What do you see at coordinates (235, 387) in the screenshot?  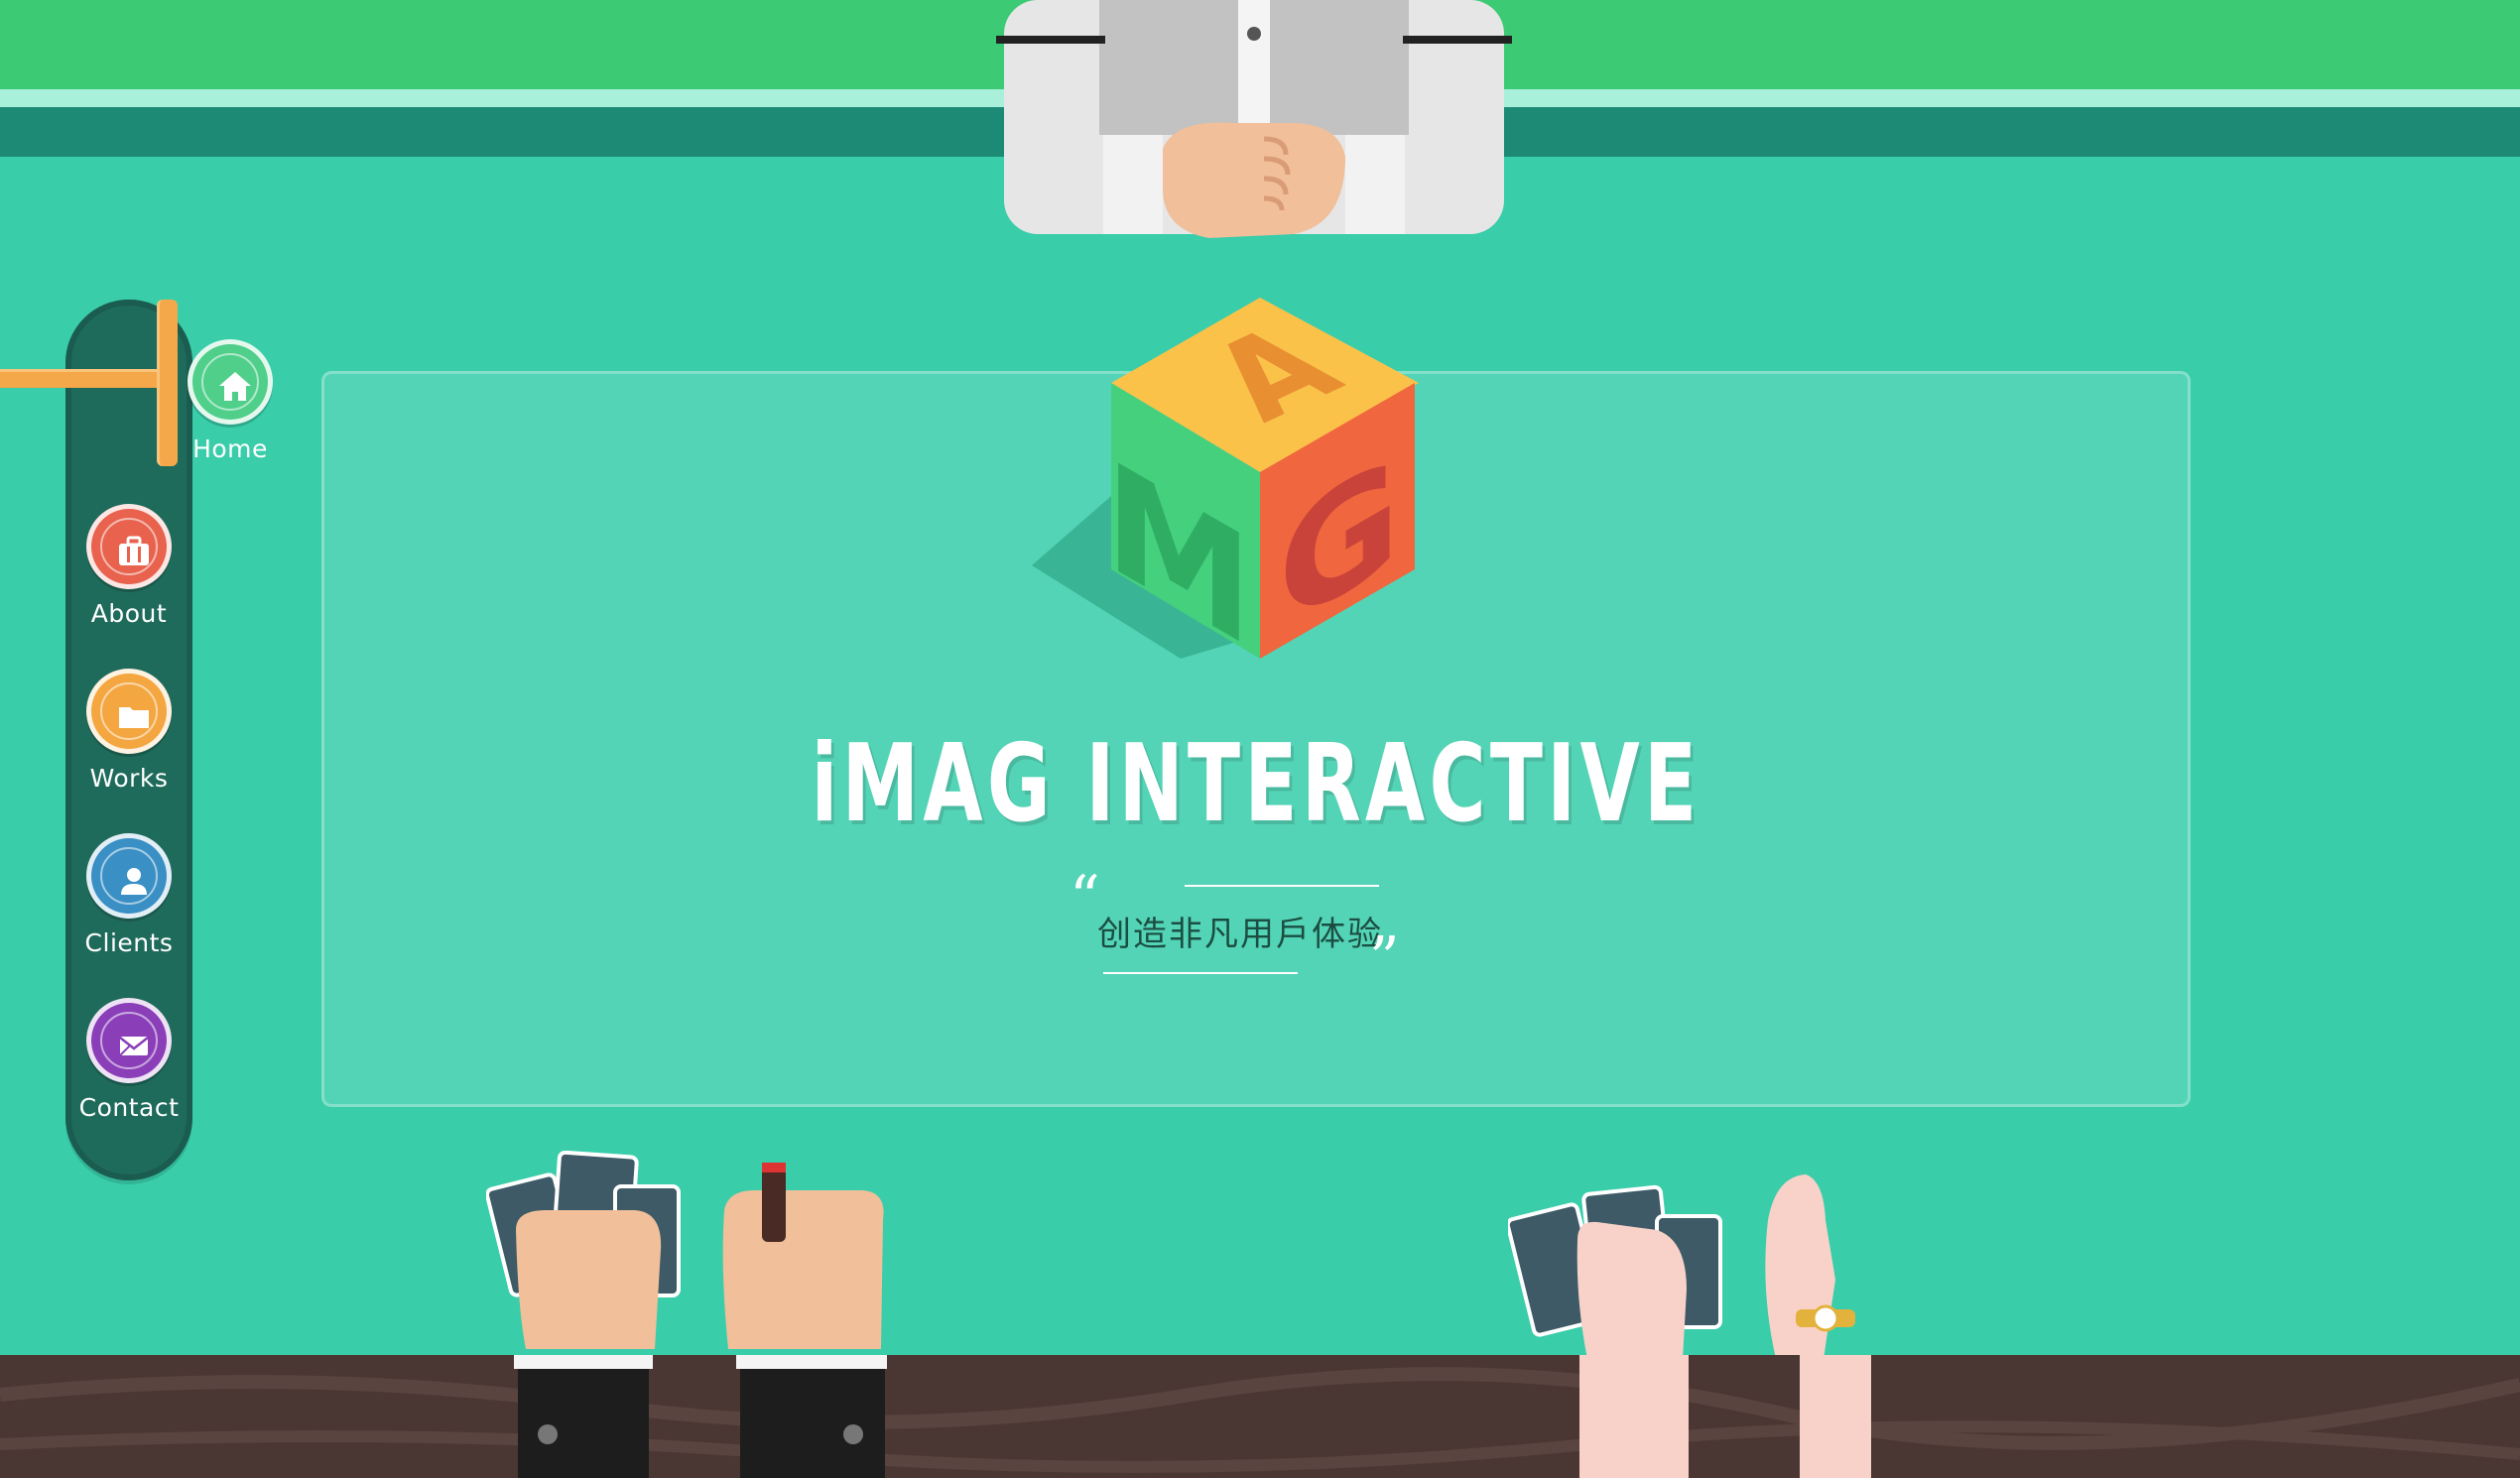 I see `home-icon` at bounding box center [235, 387].